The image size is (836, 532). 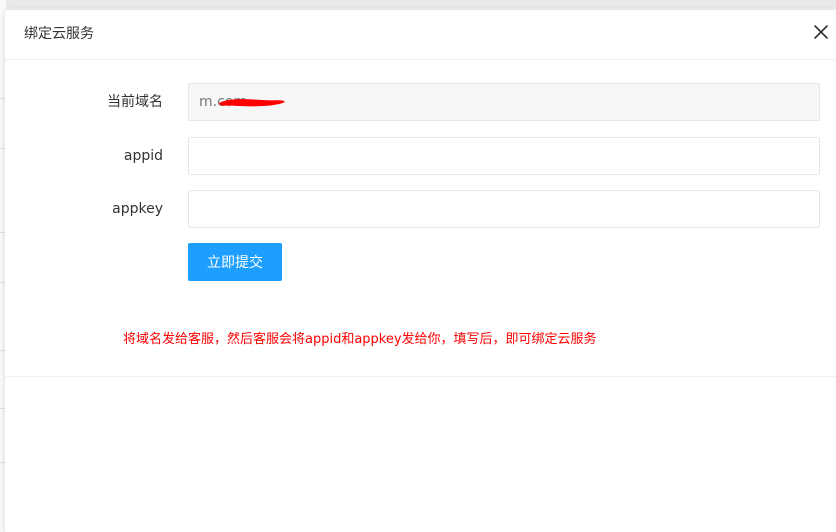 I want to click on appid-label: appid, so click(x=143, y=156).